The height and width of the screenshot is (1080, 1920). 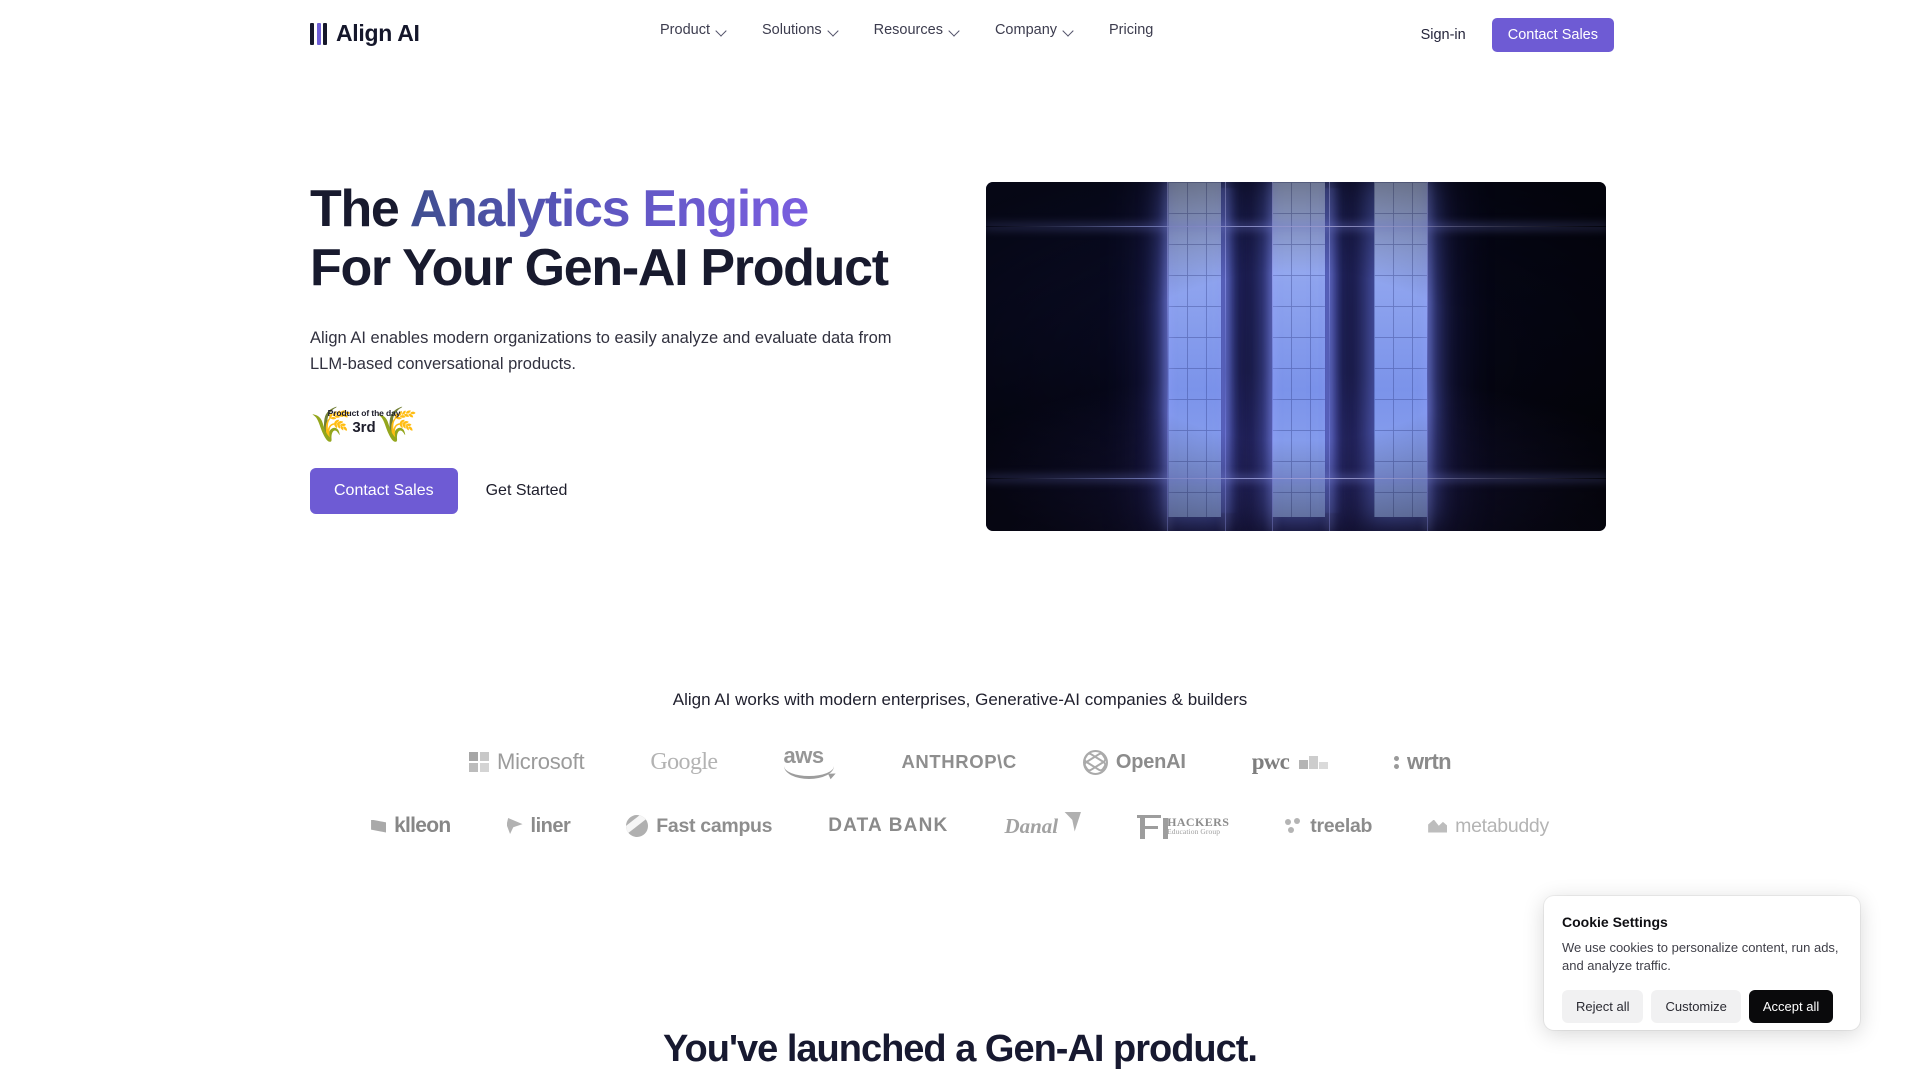 I want to click on logo-treelab: treelab, so click(x=1328, y=826).